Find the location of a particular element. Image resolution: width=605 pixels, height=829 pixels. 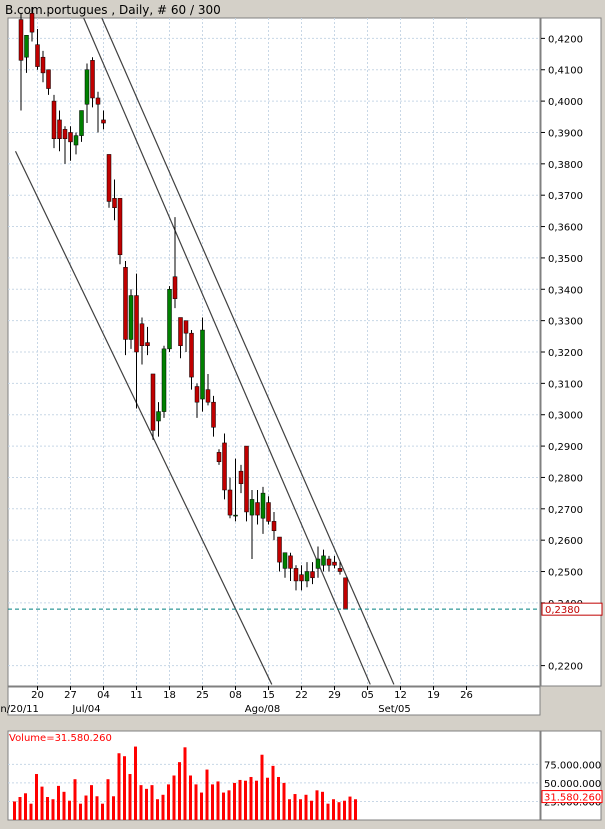

panel-splitter is located at coordinates (302, 723).